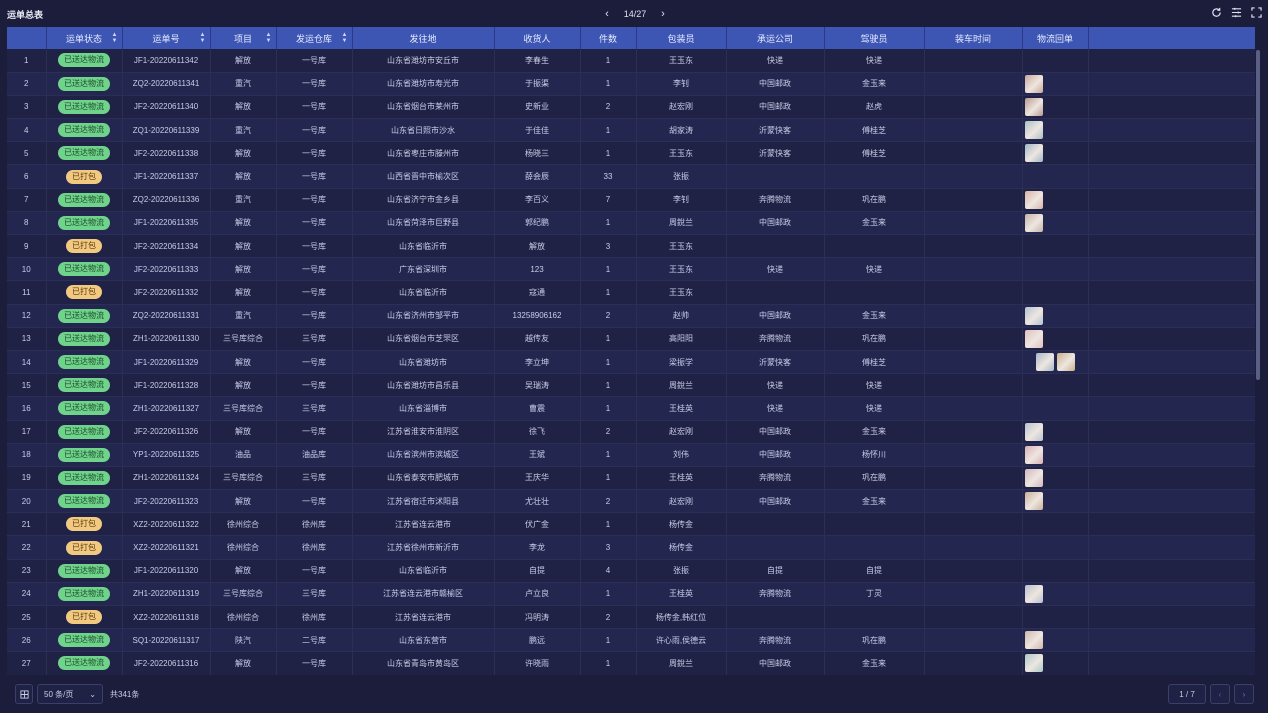 The height and width of the screenshot is (713, 1268). What do you see at coordinates (1244, 694) in the screenshot?
I see `next-page-button: ›` at bounding box center [1244, 694].